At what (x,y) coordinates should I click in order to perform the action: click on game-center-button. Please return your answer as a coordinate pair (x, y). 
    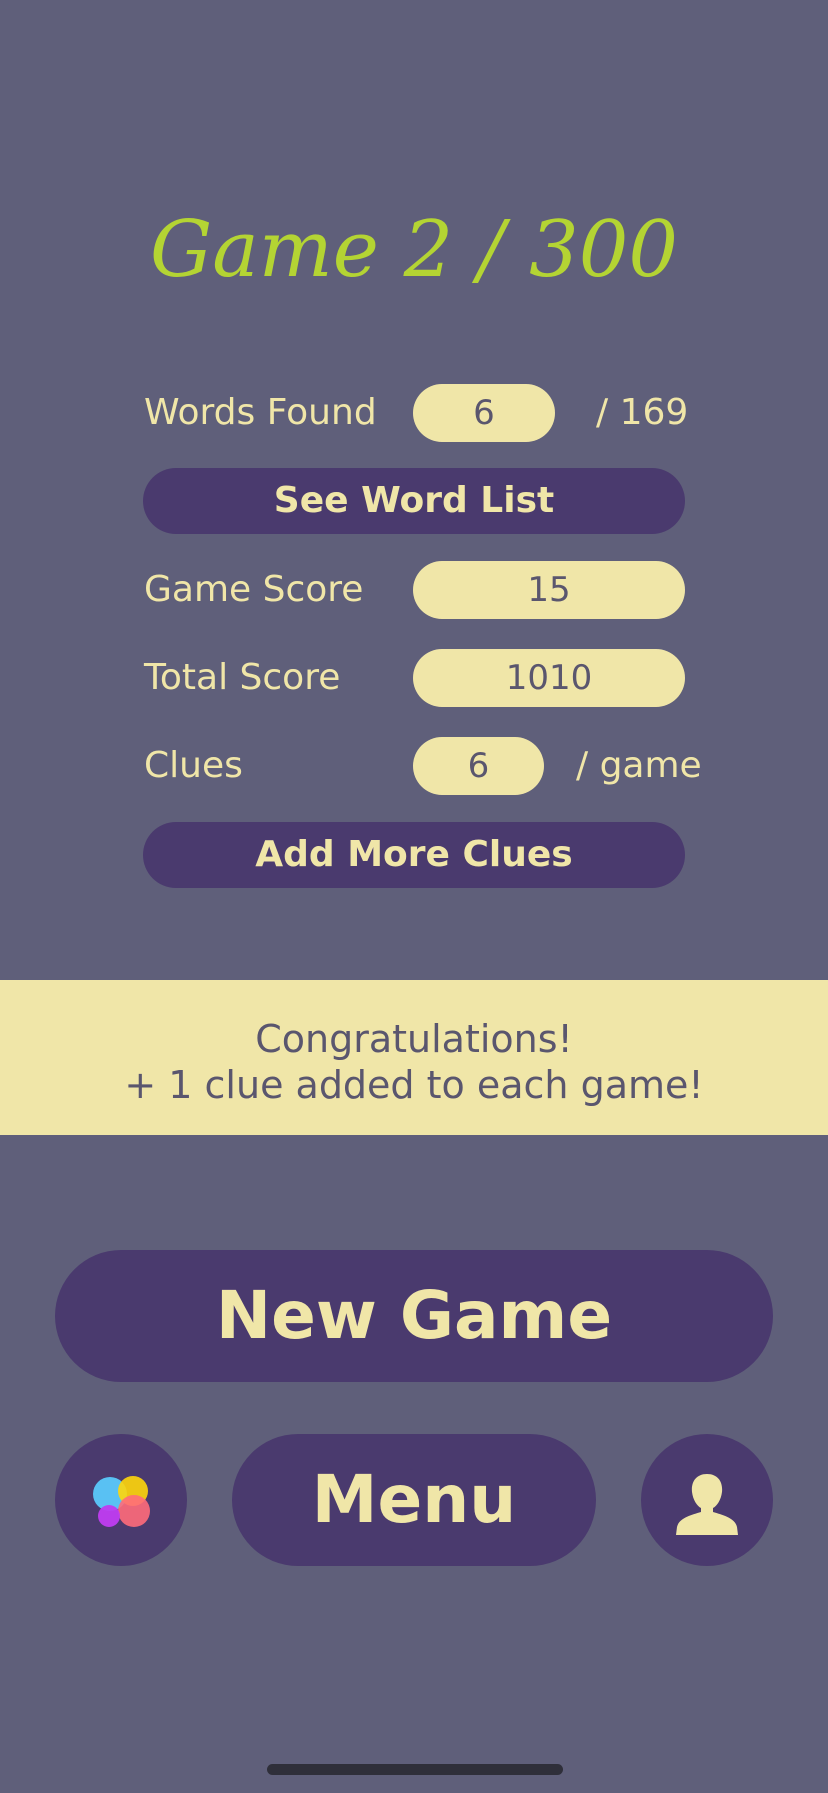
    Looking at the image, I should click on (121, 1500).